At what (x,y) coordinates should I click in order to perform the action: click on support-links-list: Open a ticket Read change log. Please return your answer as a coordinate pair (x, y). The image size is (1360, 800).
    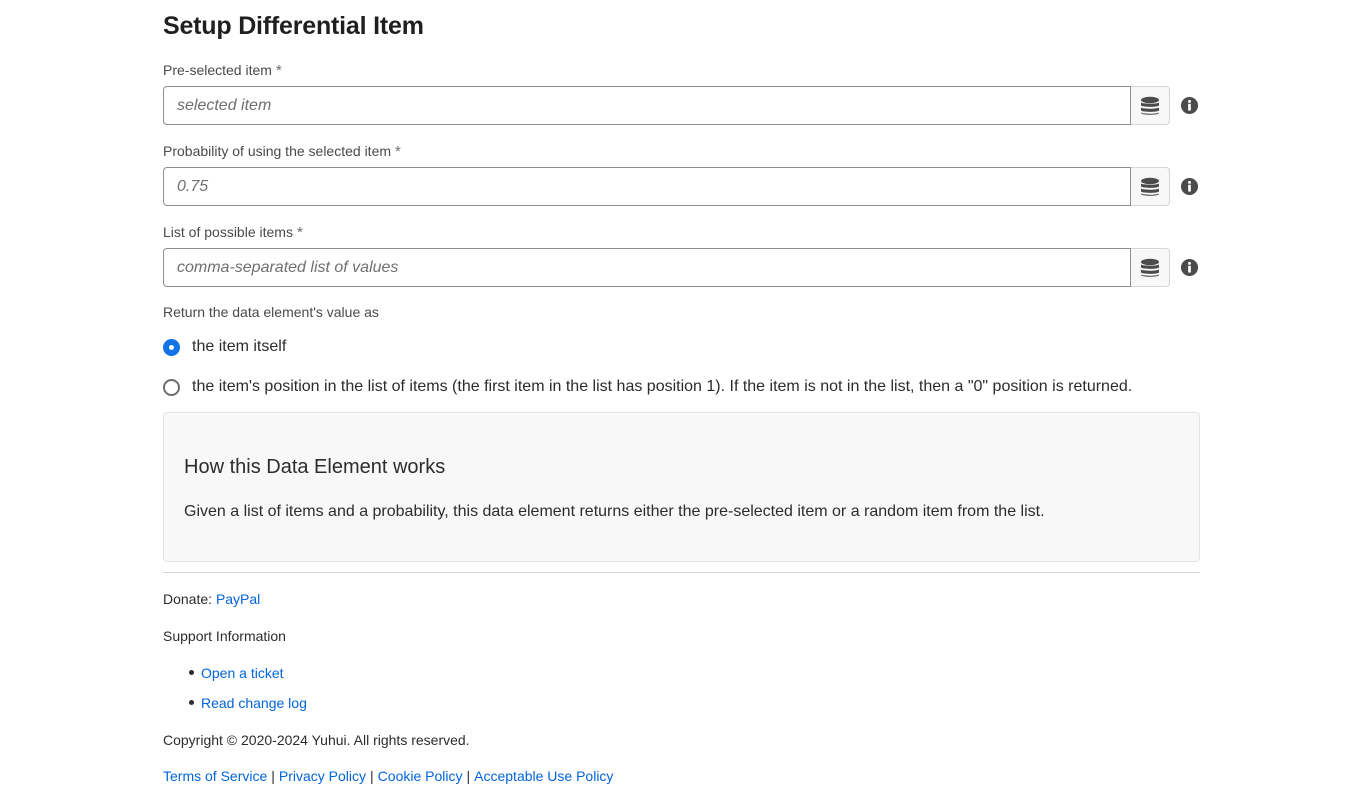
    Looking at the image, I should click on (248, 694).